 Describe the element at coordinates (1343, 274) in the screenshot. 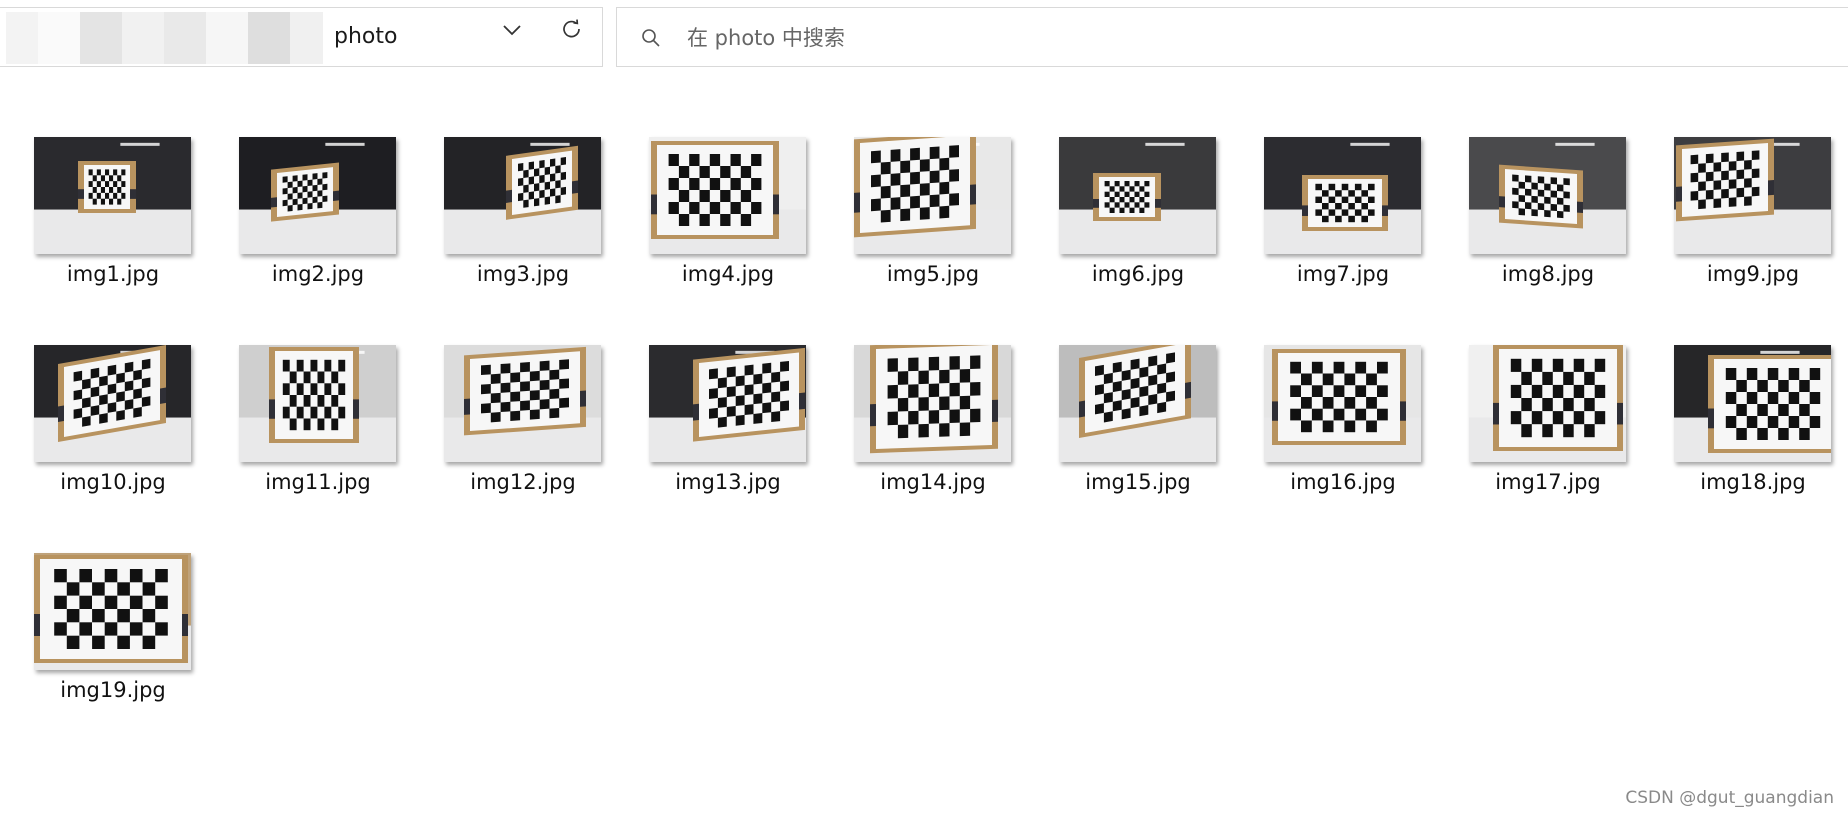

I see `file-name-label: img7.jpg` at that location.